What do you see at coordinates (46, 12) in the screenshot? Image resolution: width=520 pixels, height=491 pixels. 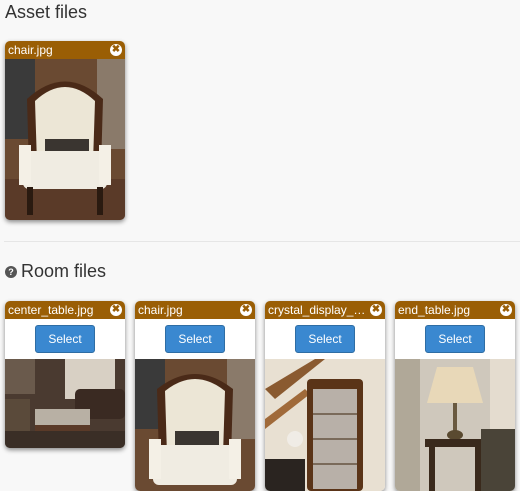 I see `asset-files-heading: Asset files` at bounding box center [46, 12].